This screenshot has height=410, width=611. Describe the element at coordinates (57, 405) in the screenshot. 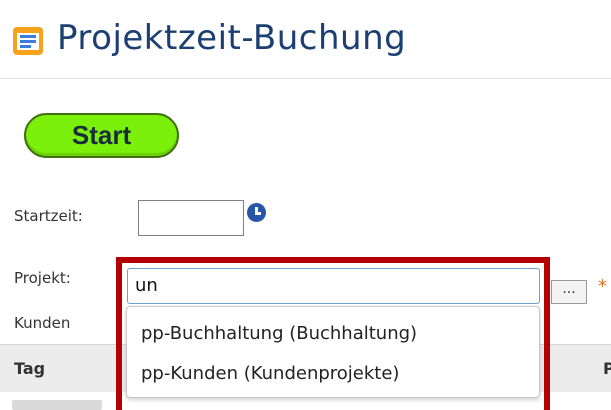

I see `row-cell` at that location.